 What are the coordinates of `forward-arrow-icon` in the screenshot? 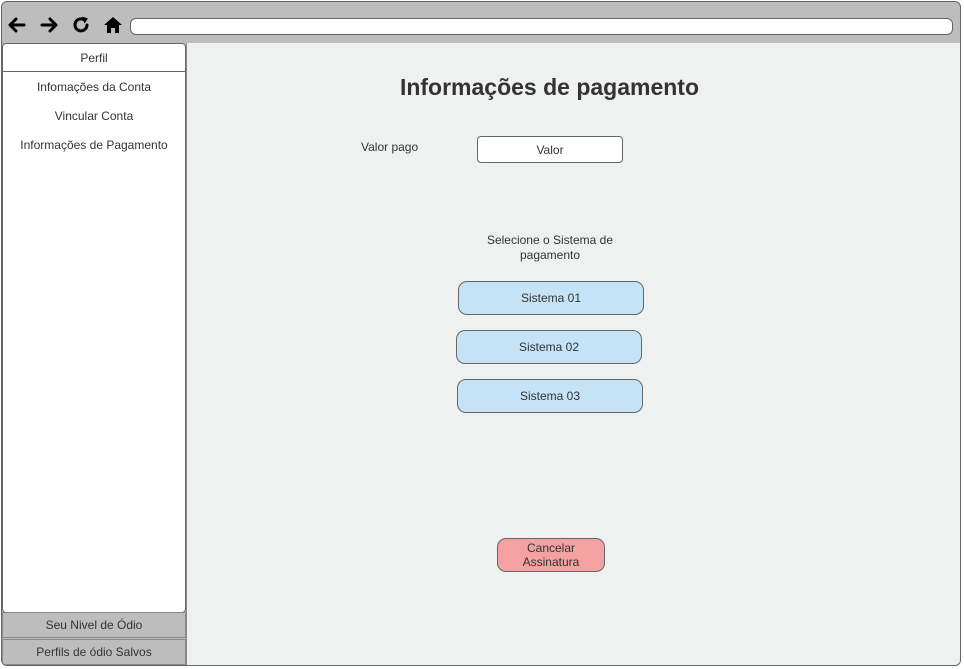 It's located at (49, 25).